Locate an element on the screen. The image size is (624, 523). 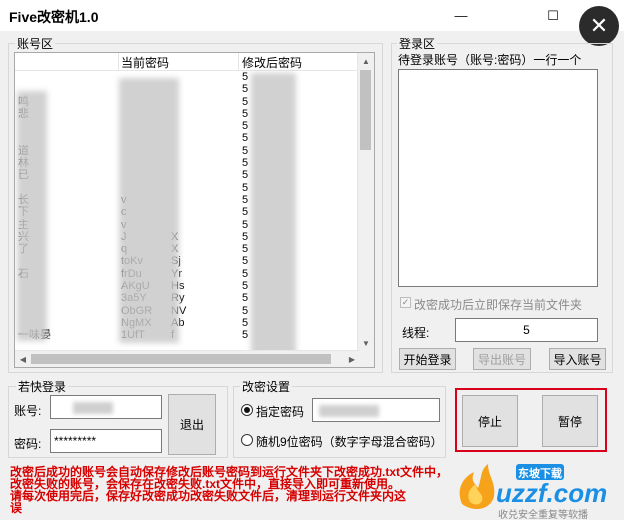
account-label: 账号: is located at coordinates (28, 411).